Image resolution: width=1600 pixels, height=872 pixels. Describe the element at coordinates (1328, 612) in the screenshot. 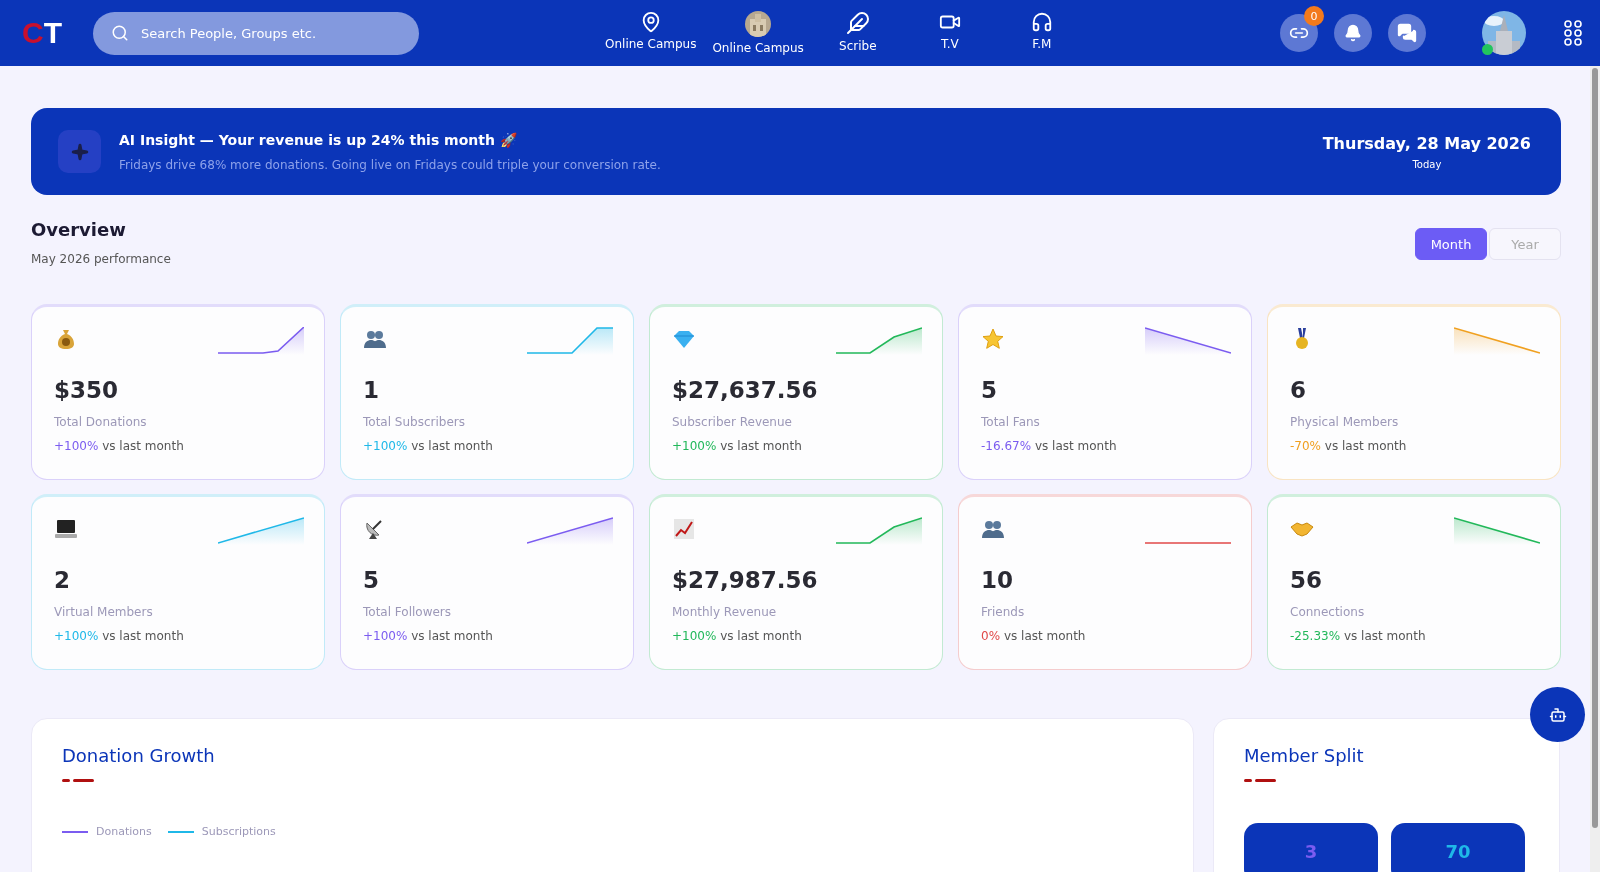

I see `stat-label: Connections` at that location.